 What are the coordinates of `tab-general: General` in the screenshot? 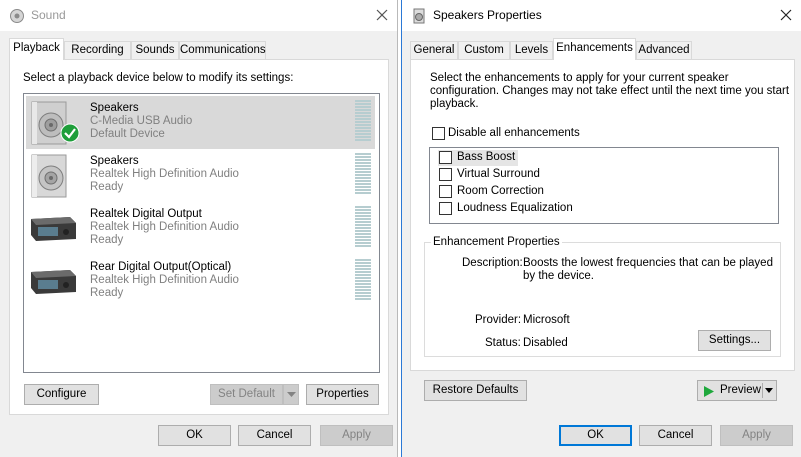 It's located at (434, 50).